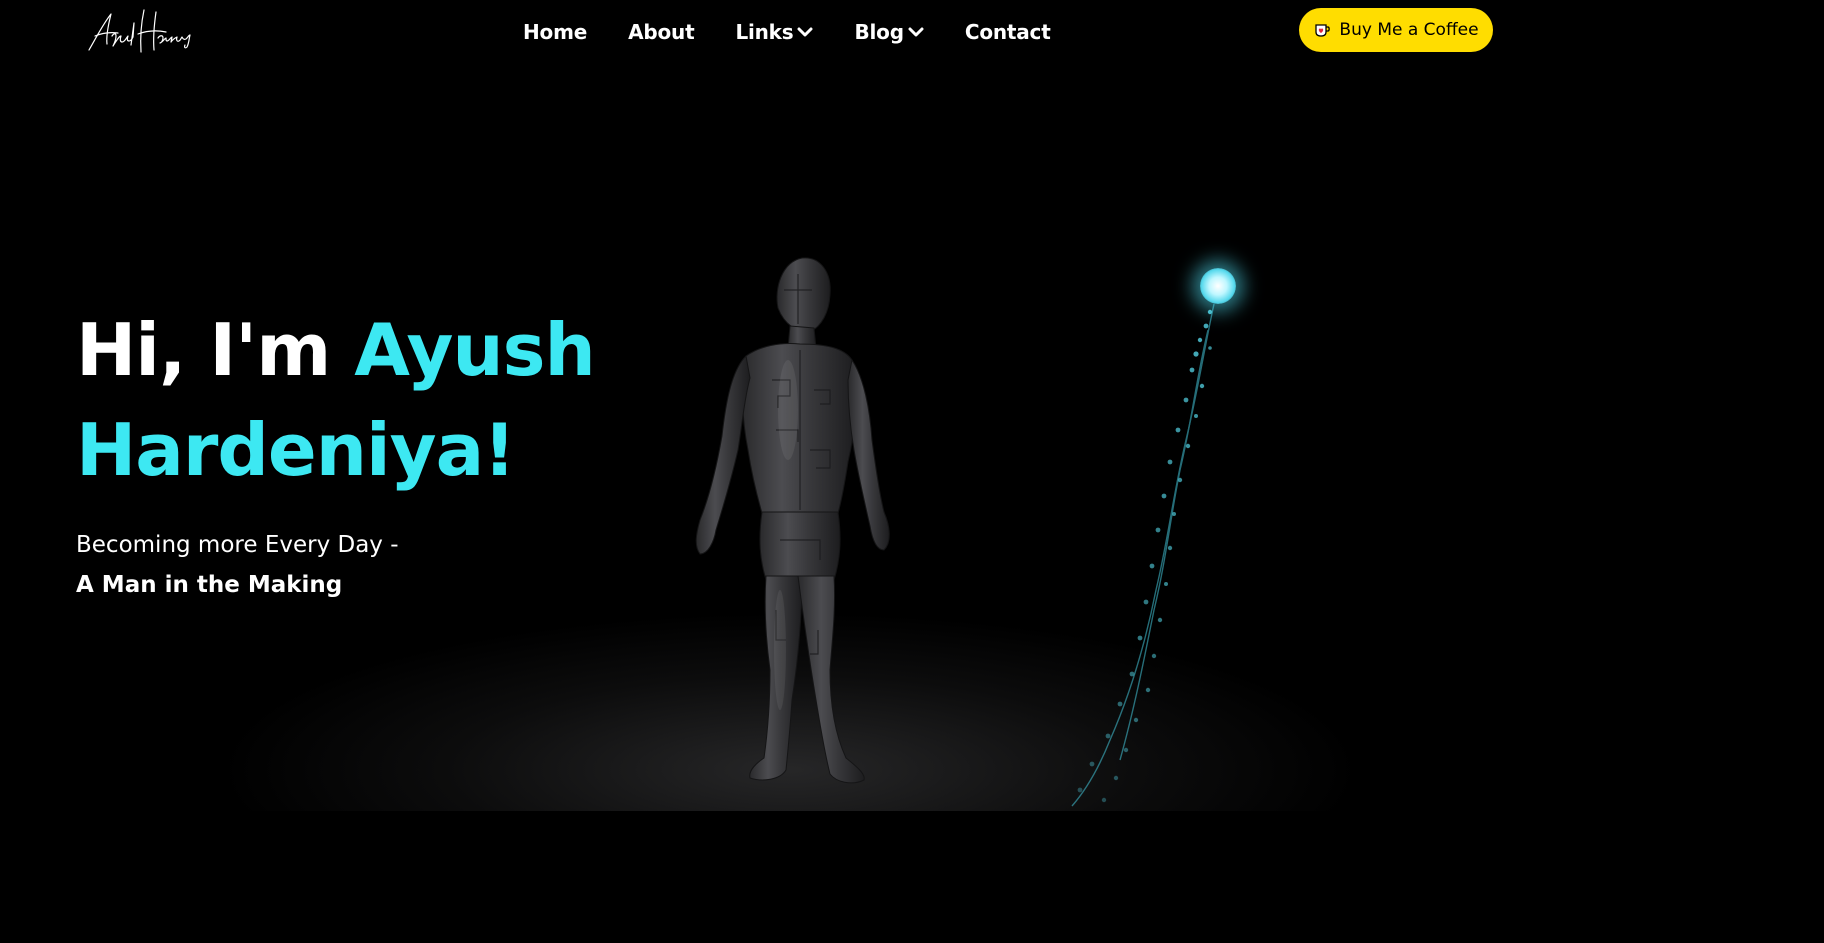 This screenshot has width=1824, height=943. I want to click on nav-contact-label: Contact, so click(1007, 32).